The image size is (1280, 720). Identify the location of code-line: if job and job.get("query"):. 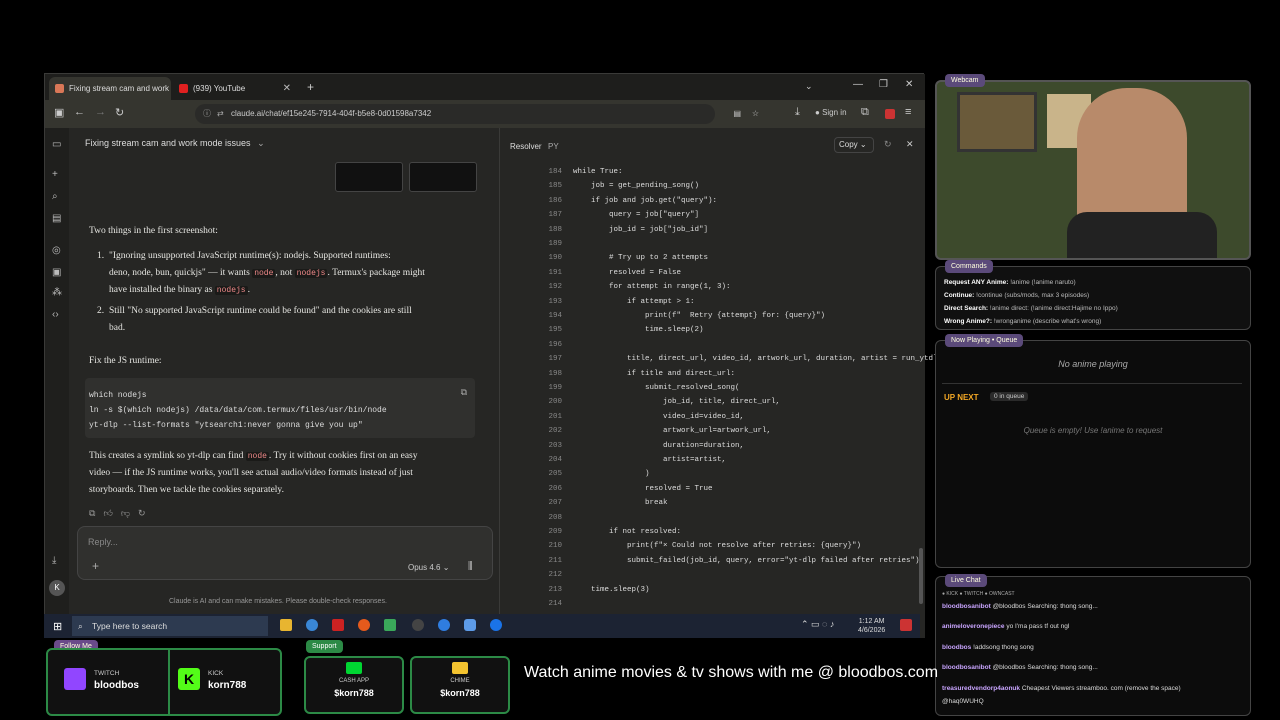
(645, 200).